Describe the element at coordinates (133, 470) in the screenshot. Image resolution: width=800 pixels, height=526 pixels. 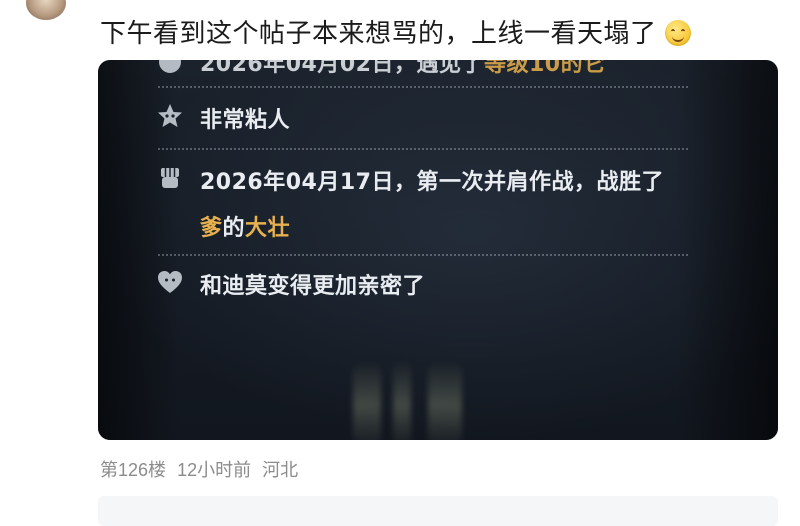
I see `floor-number: 第126楼` at that location.